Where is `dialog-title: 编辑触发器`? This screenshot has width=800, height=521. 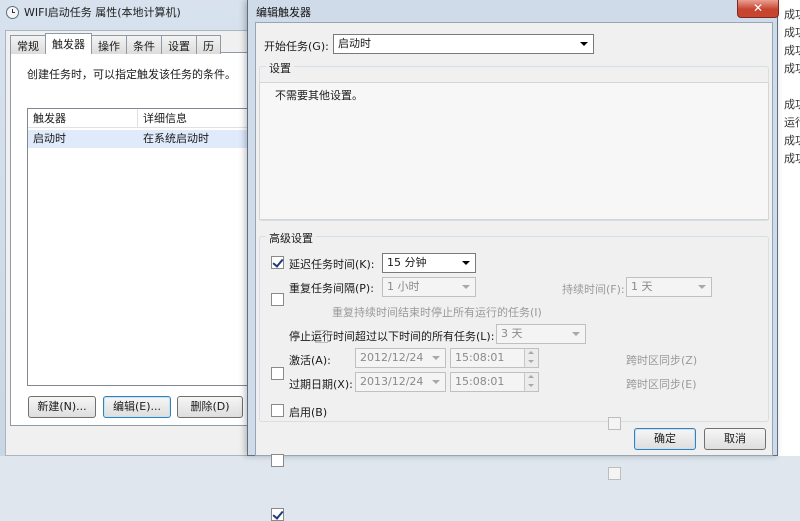
dialog-title: 编辑触发器 is located at coordinates (283, 12).